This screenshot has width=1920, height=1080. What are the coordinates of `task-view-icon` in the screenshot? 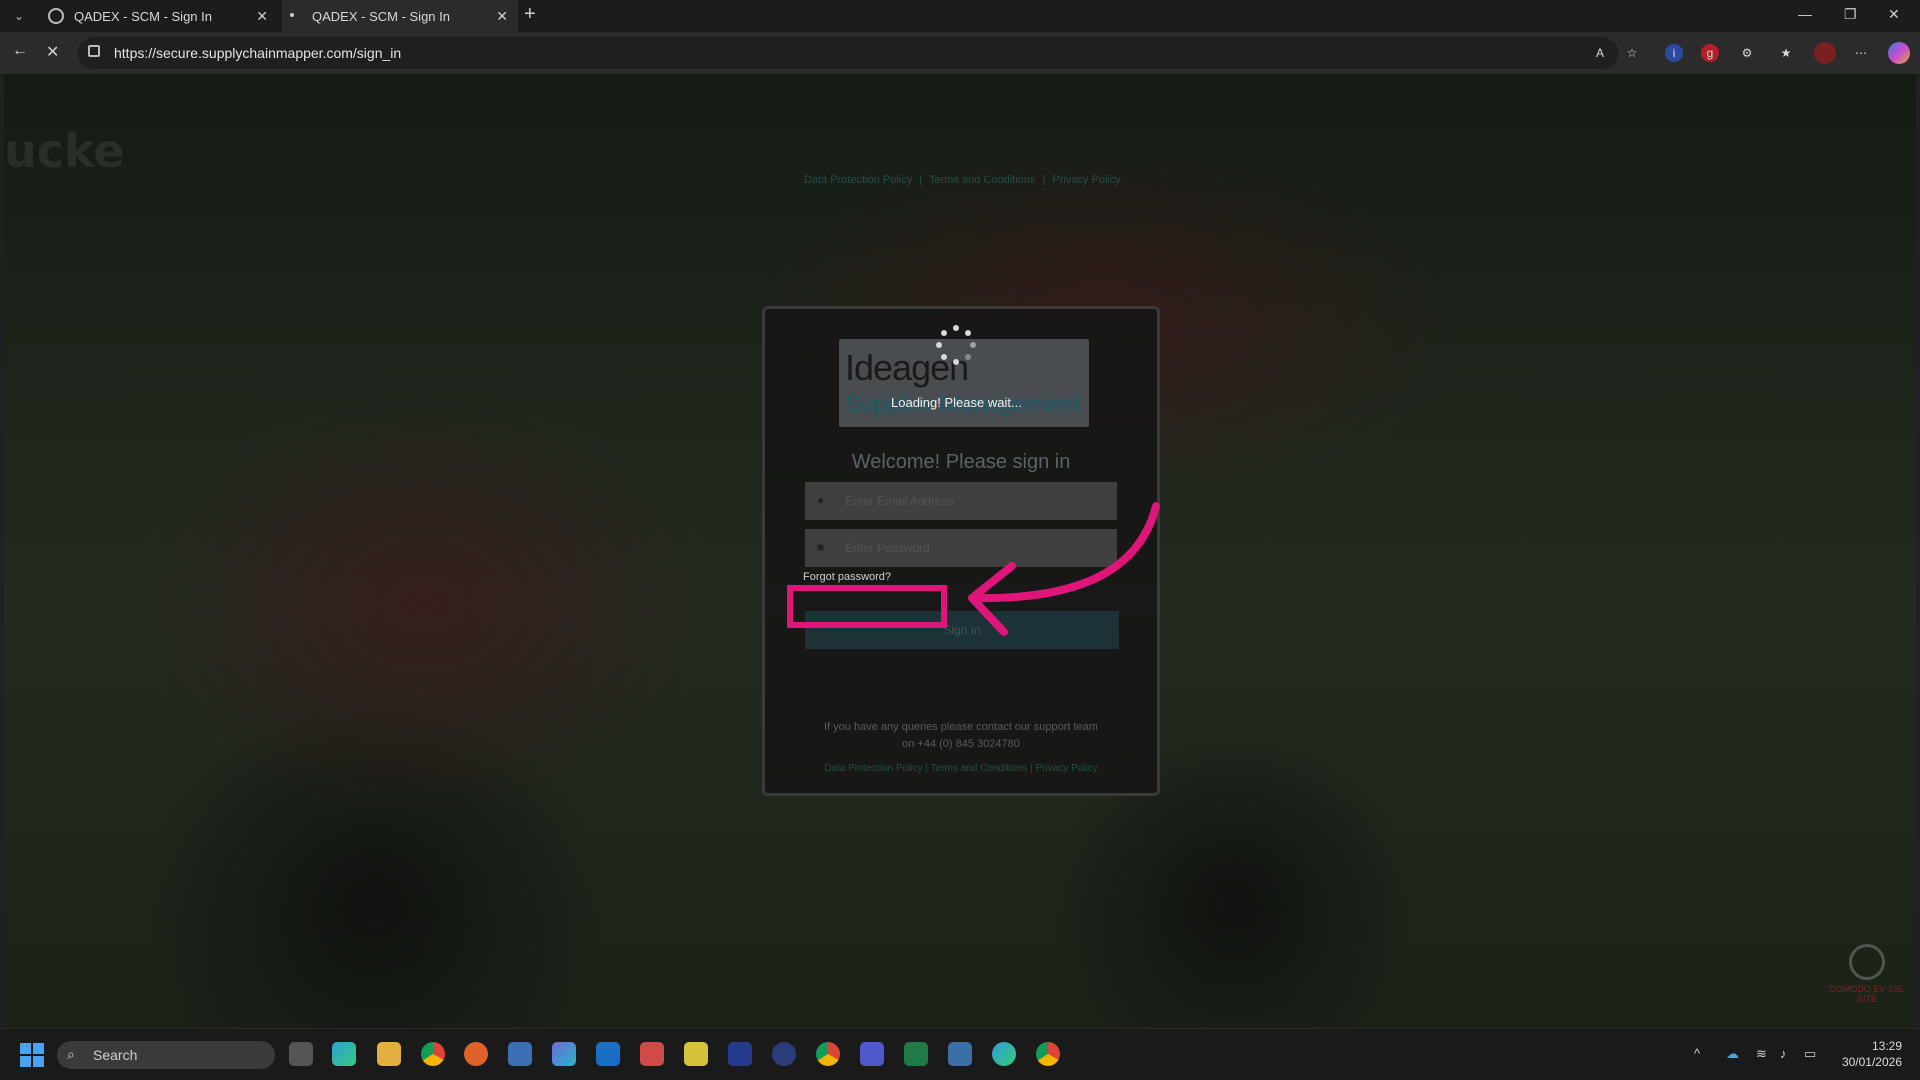 It's located at (301, 1054).